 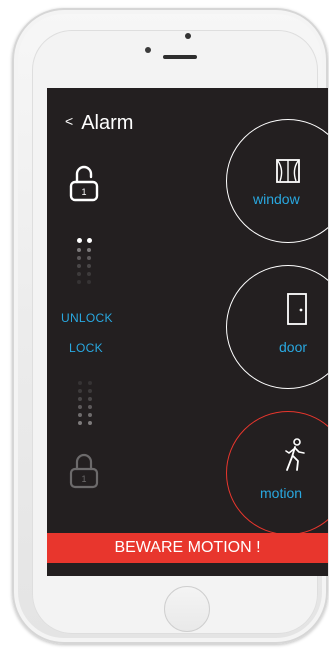 I want to click on lock-icon-digit: 1, so click(x=83, y=479).